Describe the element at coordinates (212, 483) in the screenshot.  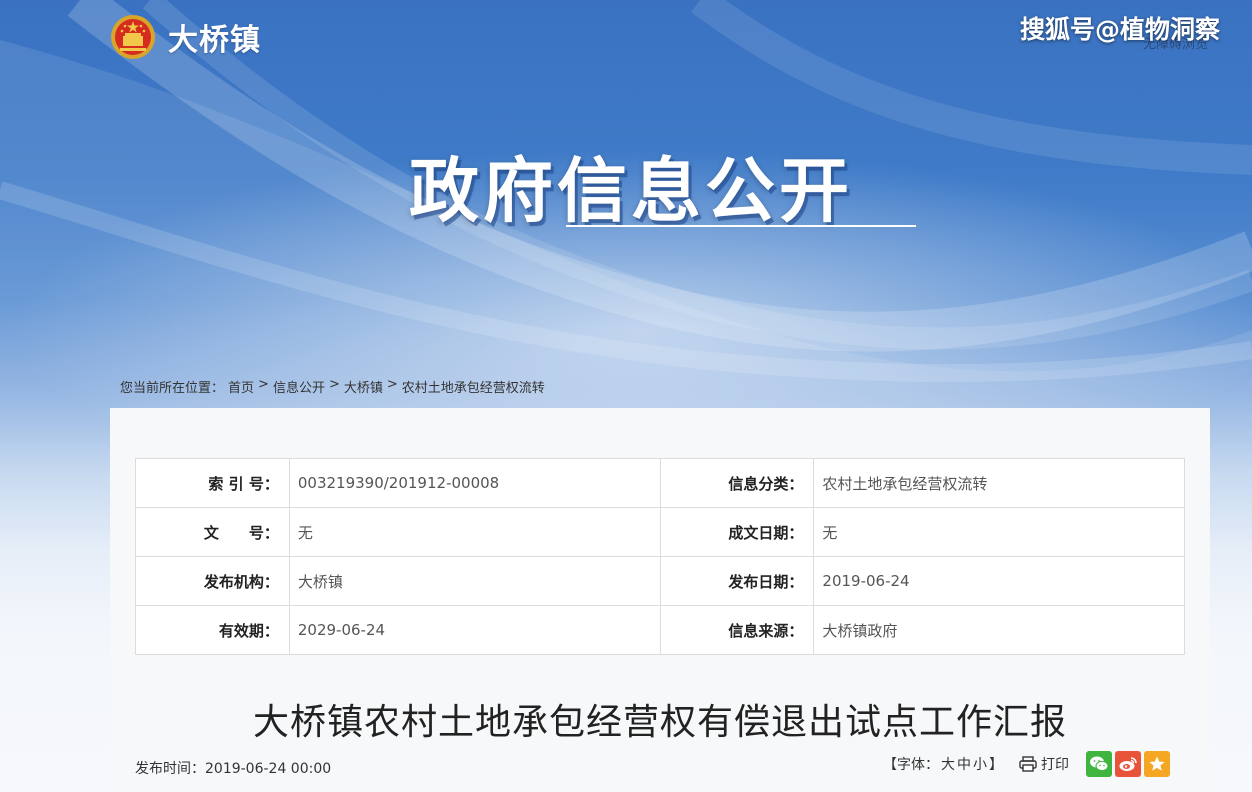
I see `index-number-label: 索 引 号：` at that location.